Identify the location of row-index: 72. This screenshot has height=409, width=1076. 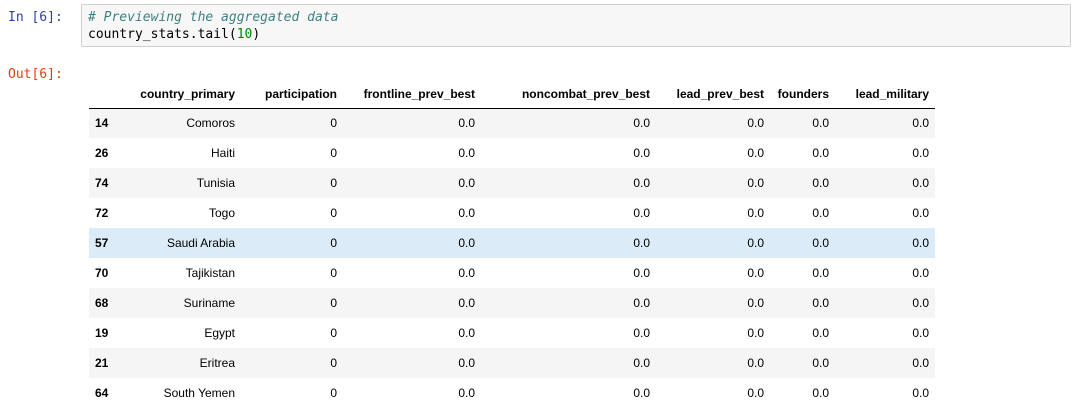
(102, 213).